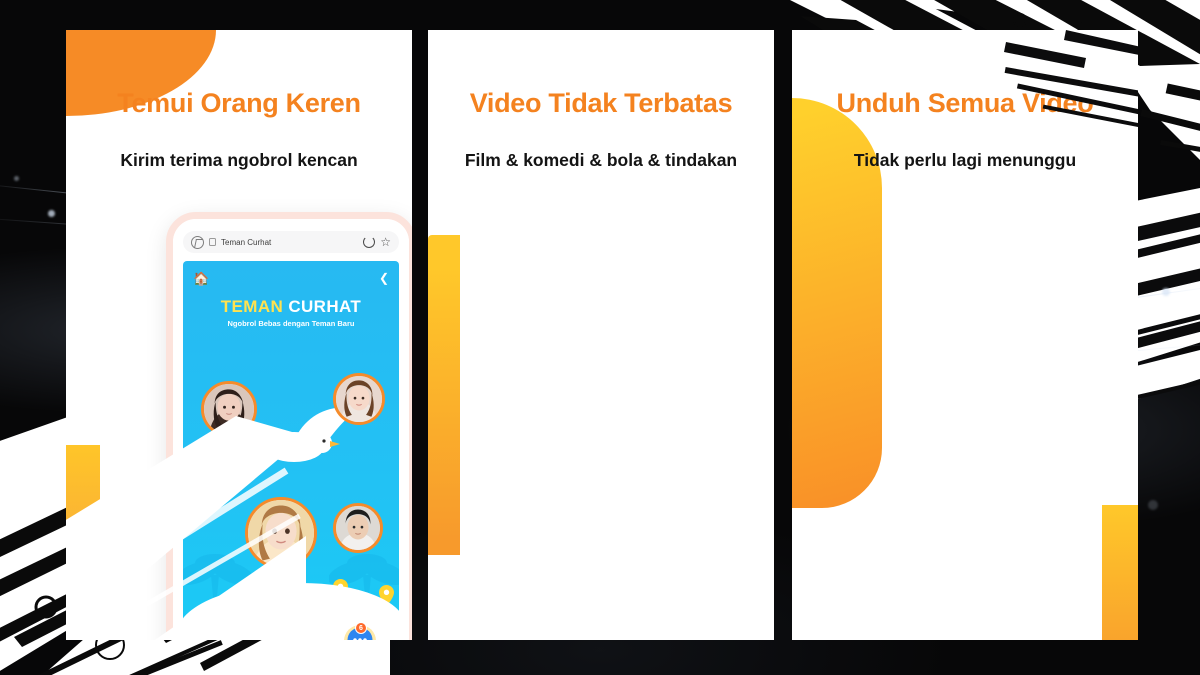 The image size is (1200, 675). I want to click on card-1-subline: Kirim terima ngobrol kencan, so click(239, 160).